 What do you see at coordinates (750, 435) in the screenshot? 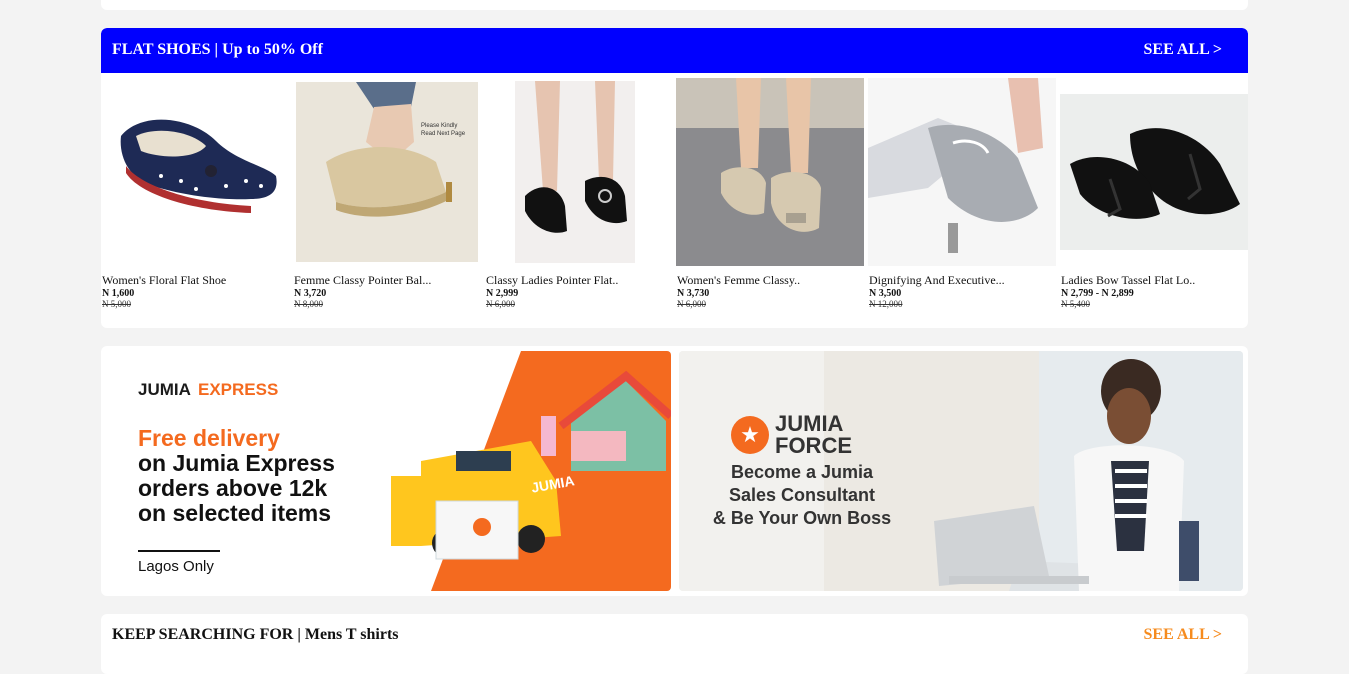
I see `star-icon: ★` at bounding box center [750, 435].